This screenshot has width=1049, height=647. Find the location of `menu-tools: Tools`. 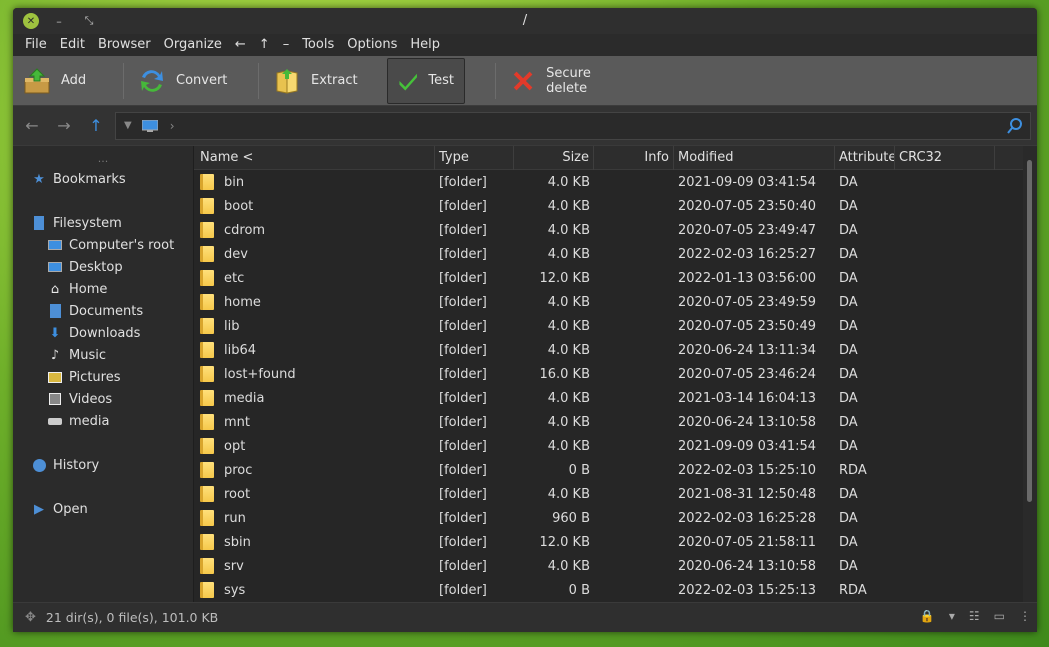

menu-tools: Tools is located at coordinates (322, 45).